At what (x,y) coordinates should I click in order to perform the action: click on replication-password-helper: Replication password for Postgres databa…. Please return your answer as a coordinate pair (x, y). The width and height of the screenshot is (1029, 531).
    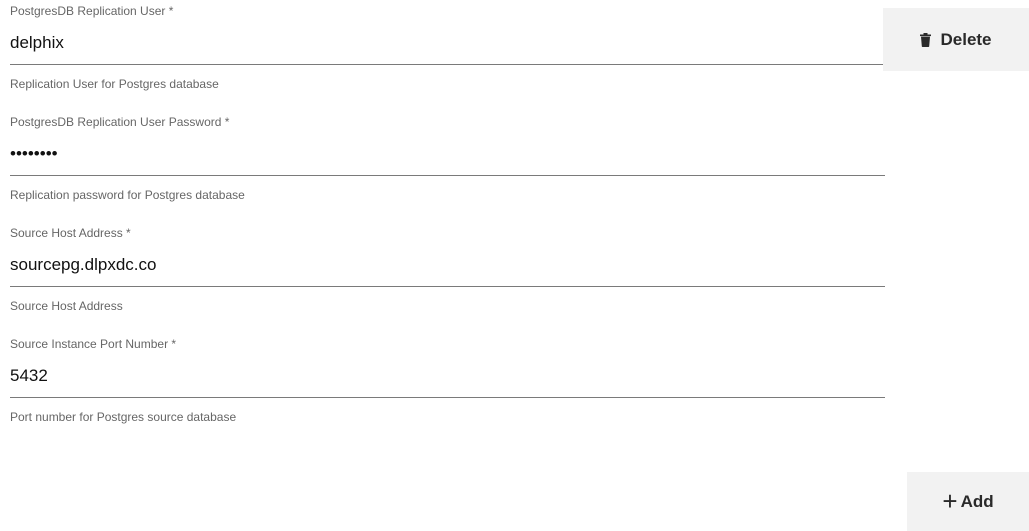
    Looking at the image, I should click on (127, 195).